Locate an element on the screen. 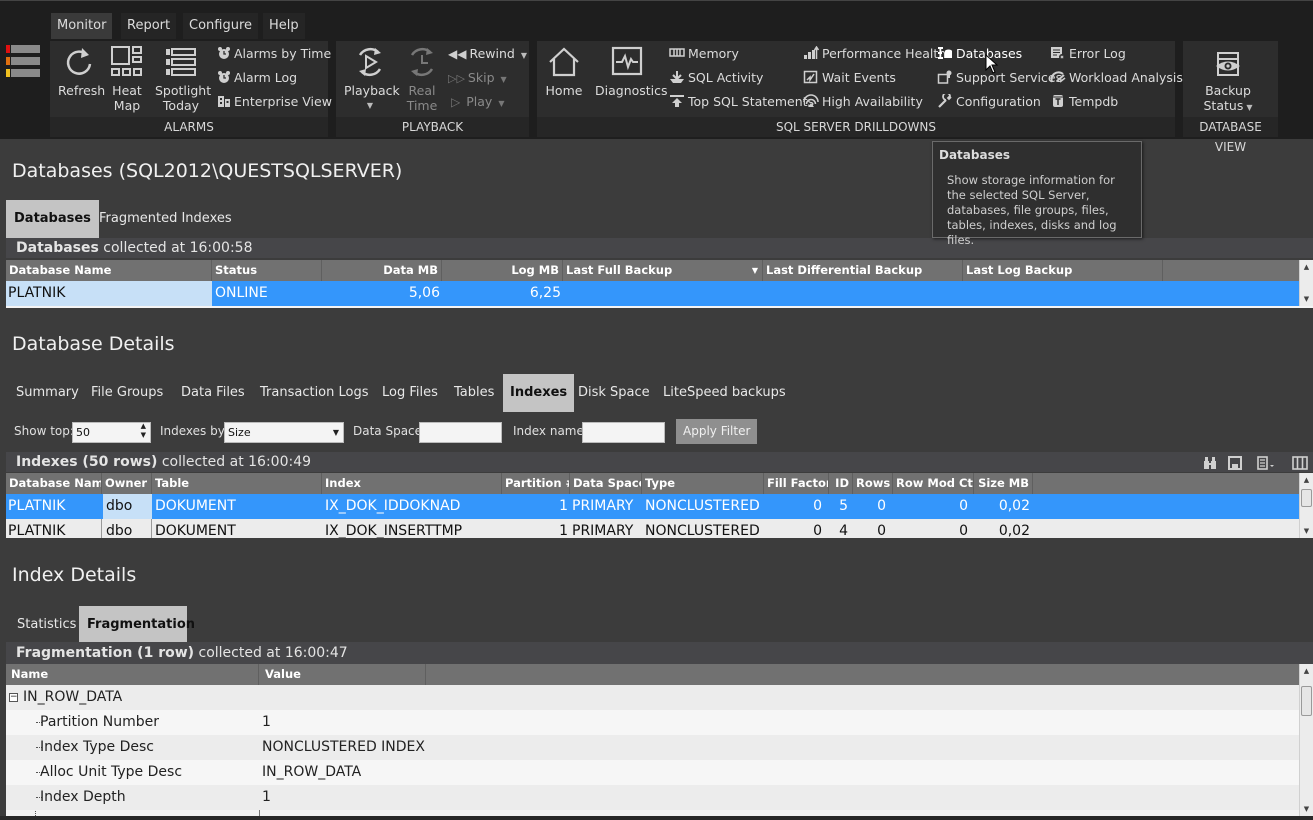 This screenshot has width=1313, height=820. play-button: ▷ Play ▼ is located at coordinates (476, 102).